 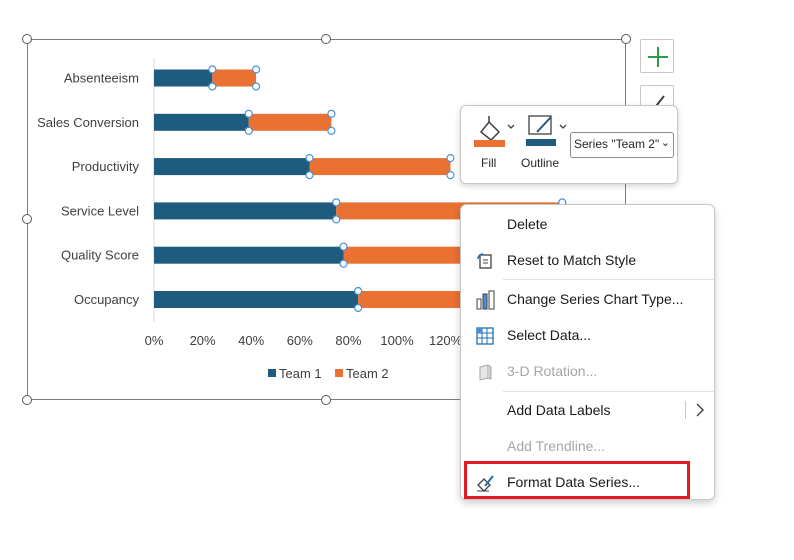 I want to click on highlight-annotation, so click(x=577, y=480).